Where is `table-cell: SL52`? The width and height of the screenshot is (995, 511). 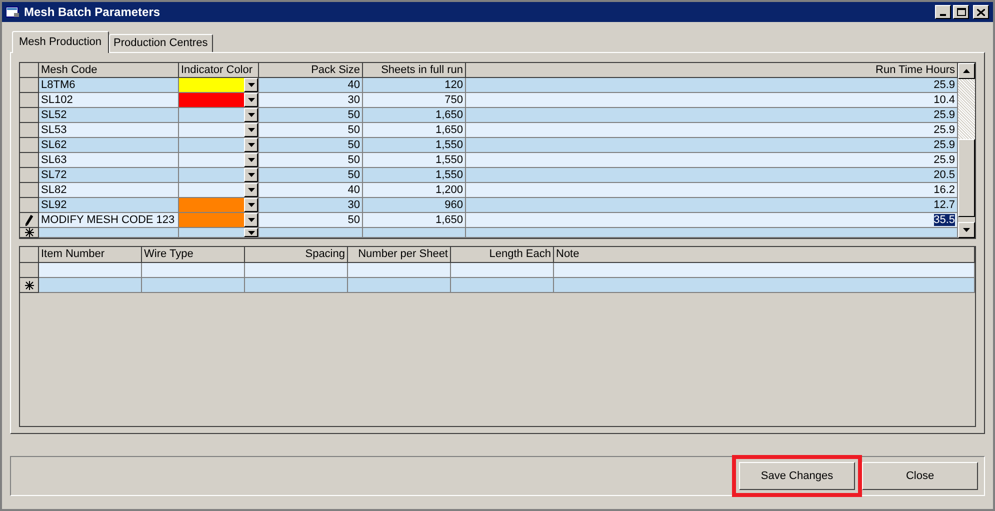 table-cell: SL52 is located at coordinates (109, 115).